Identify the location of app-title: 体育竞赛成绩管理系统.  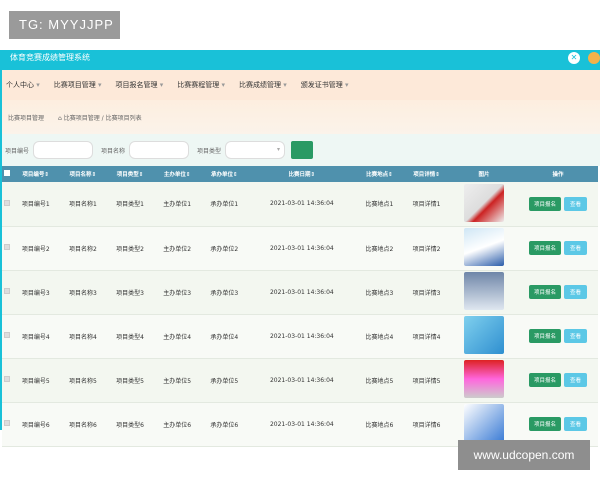
(50, 57).